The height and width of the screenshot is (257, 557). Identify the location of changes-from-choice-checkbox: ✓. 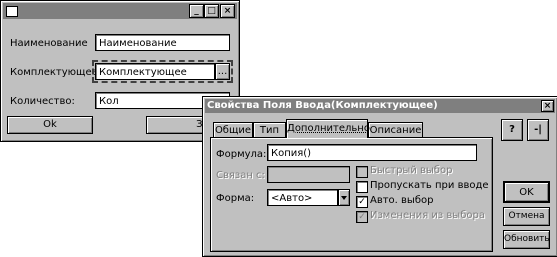
(362, 217).